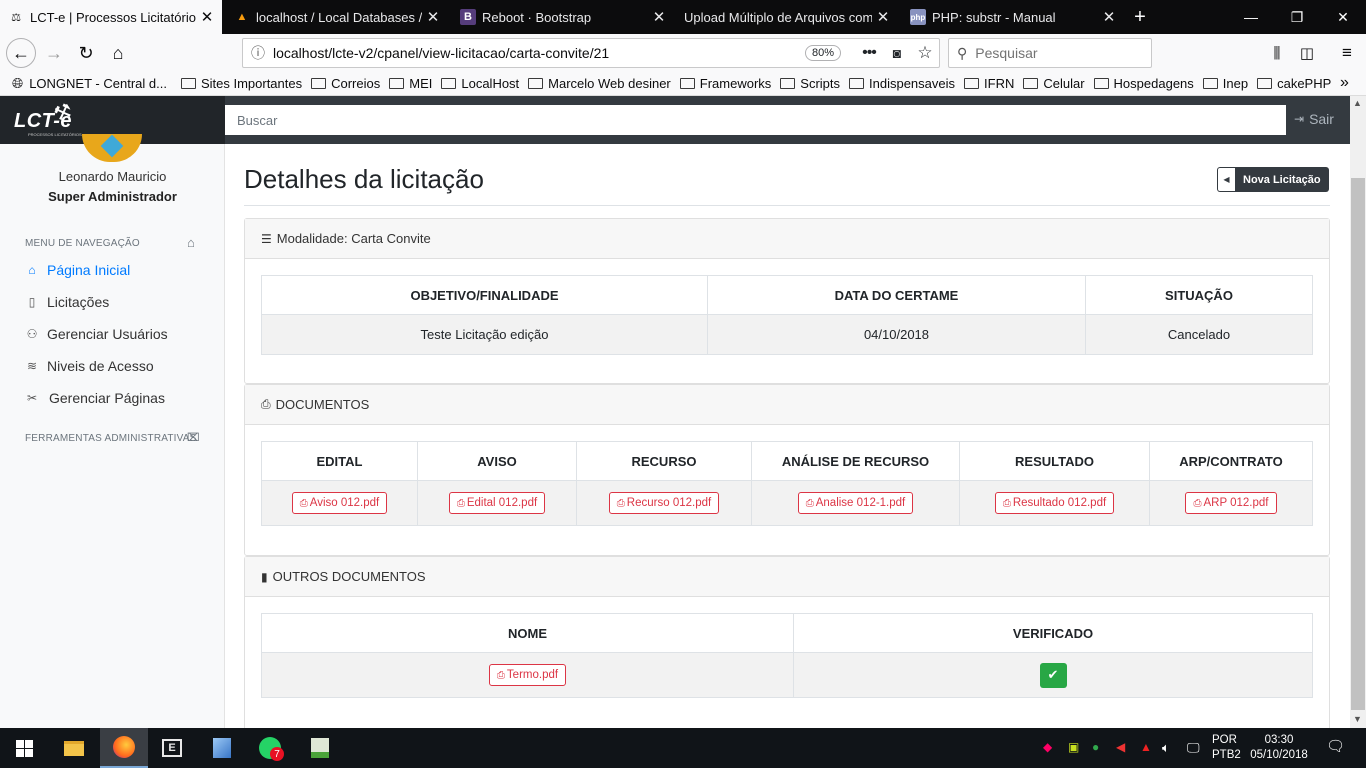 The height and width of the screenshot is (768, 1366). I want to click on pdf-link: ⎙ Termo.pdf, so click(527, 675).